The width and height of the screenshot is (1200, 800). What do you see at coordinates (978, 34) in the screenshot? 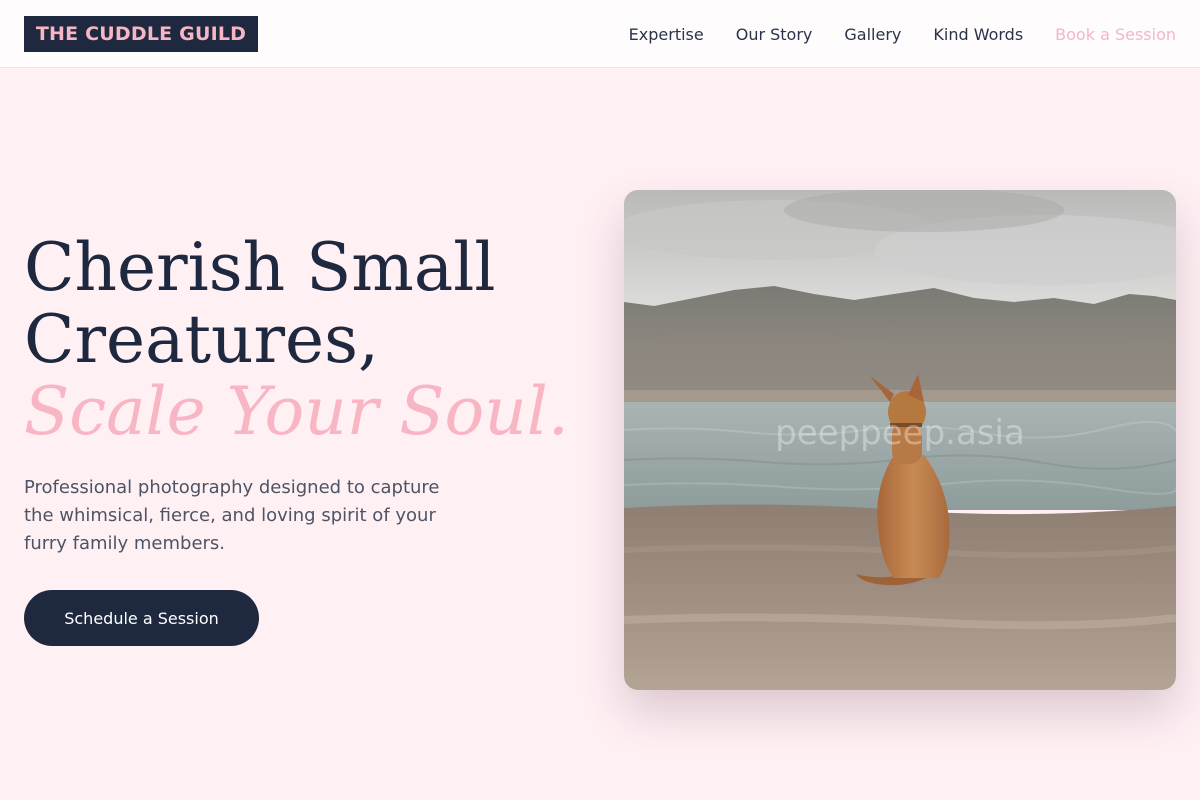
I see `nav-link-kind-words: Kind Words` at bounding box center [978, 34].